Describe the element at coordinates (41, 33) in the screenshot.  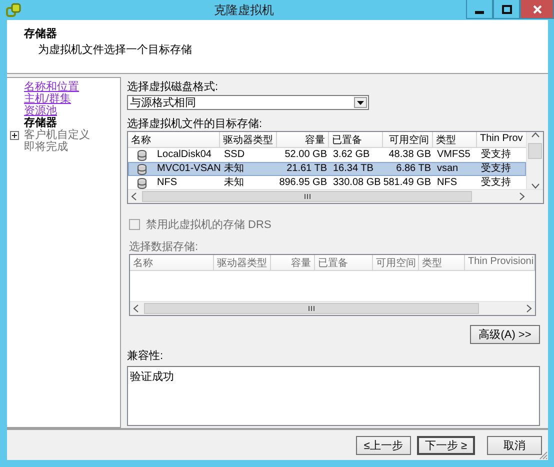
I see `page-title: 存储器` at that location.